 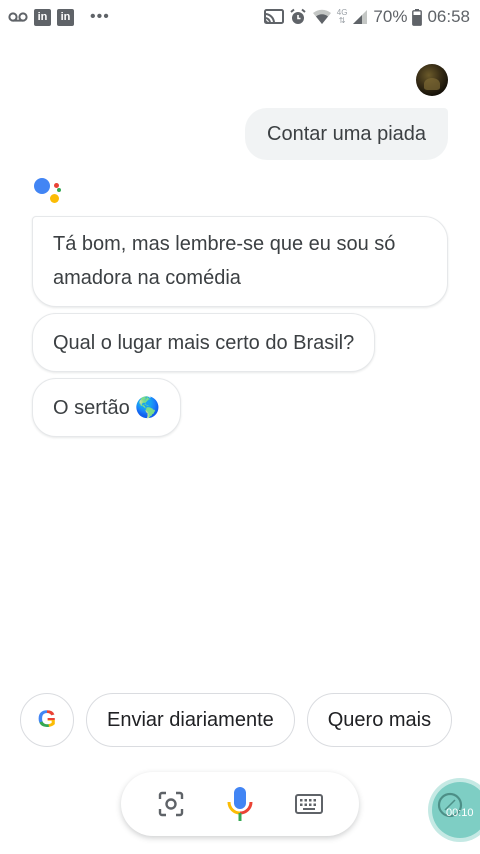 I want to click on mic-button, so click(x=240, y=804).